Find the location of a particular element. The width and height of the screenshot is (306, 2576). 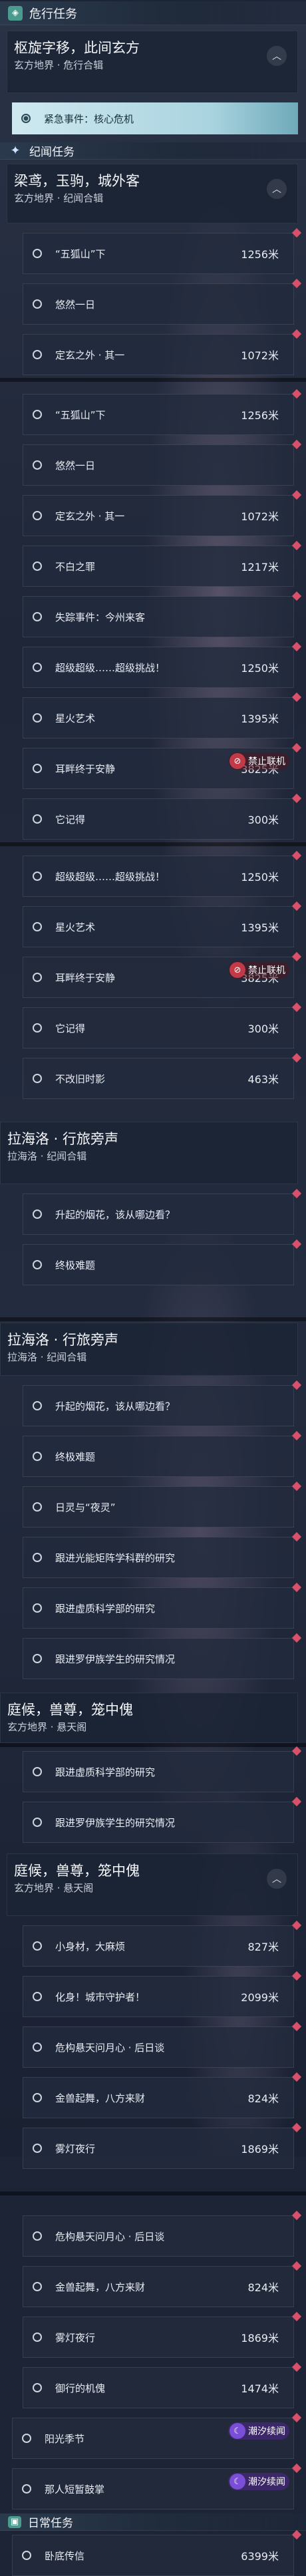

collection-subtitle: 拉海洛 · 纪闻合辑 is located at coordinates (47, 1156).